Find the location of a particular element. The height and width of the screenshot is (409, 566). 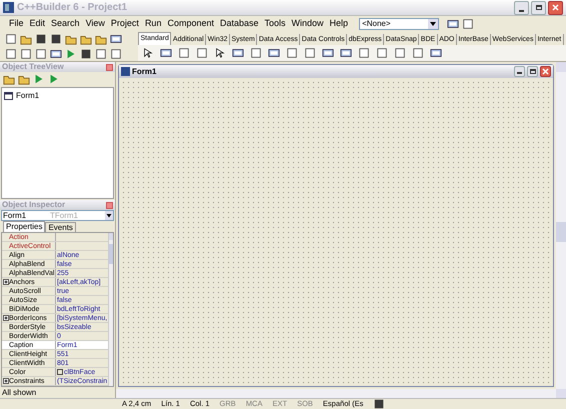

menu-item: File is located at coordinates (16, 24).